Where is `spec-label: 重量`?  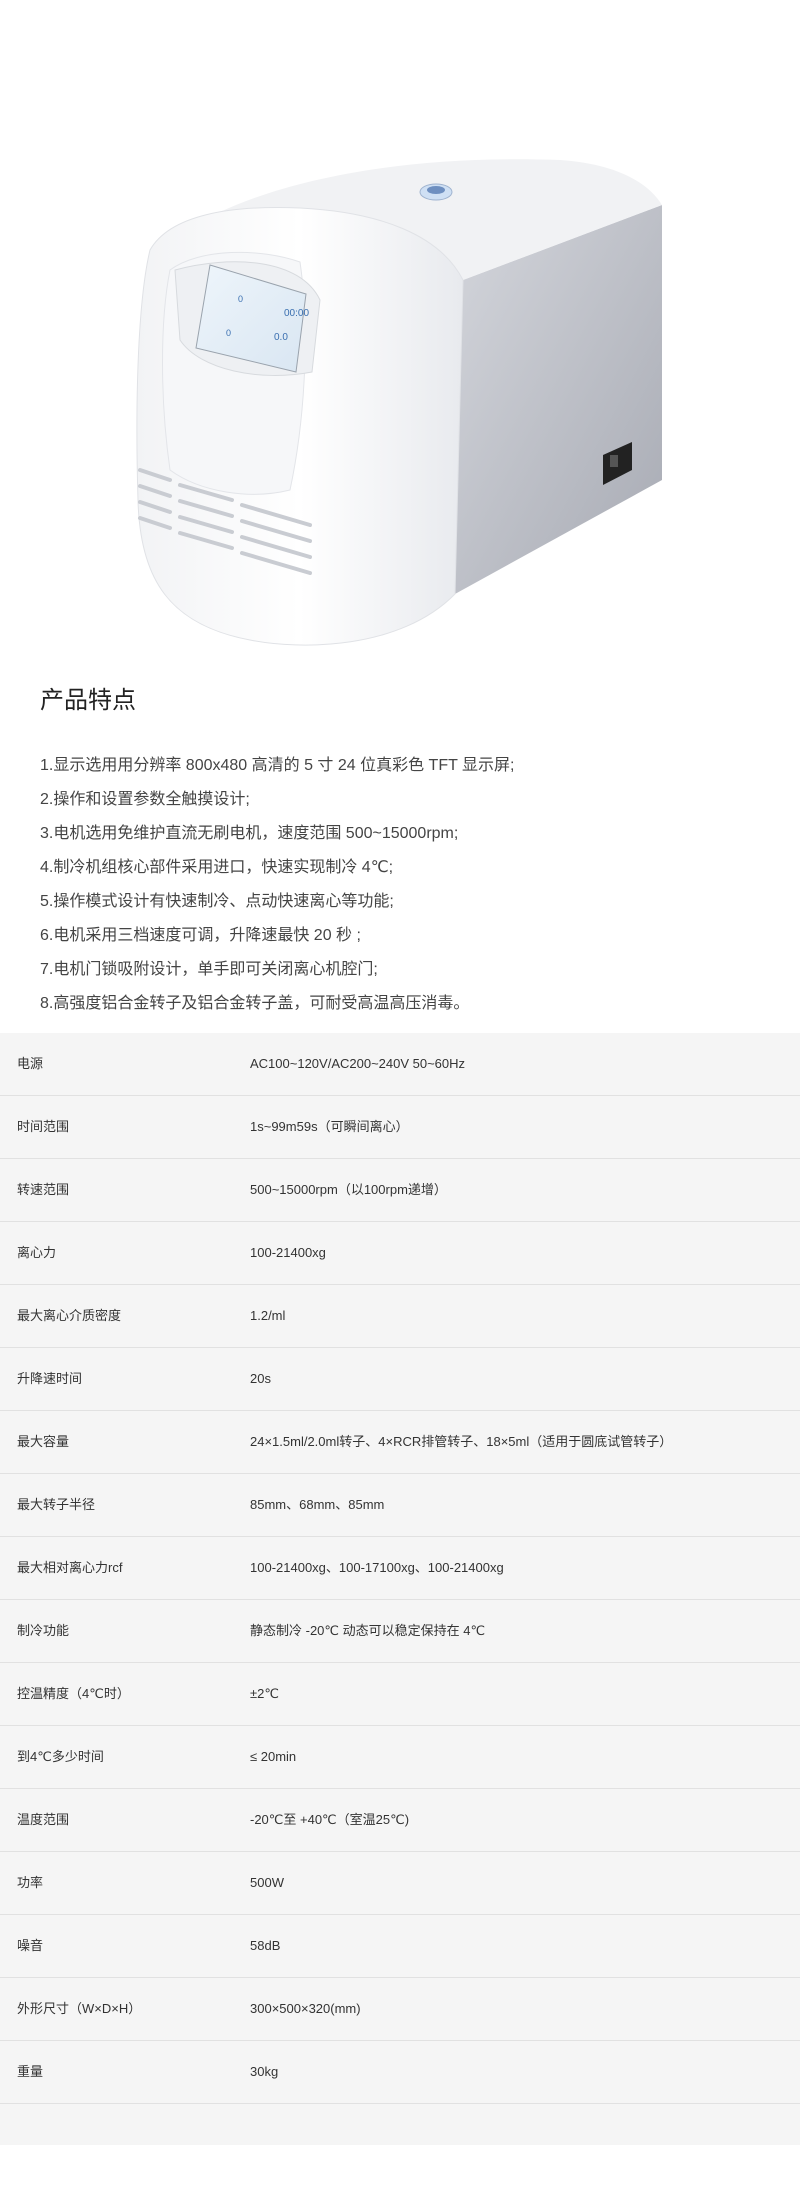
spec-label: 重量 is located at coordinates (30, 2071).